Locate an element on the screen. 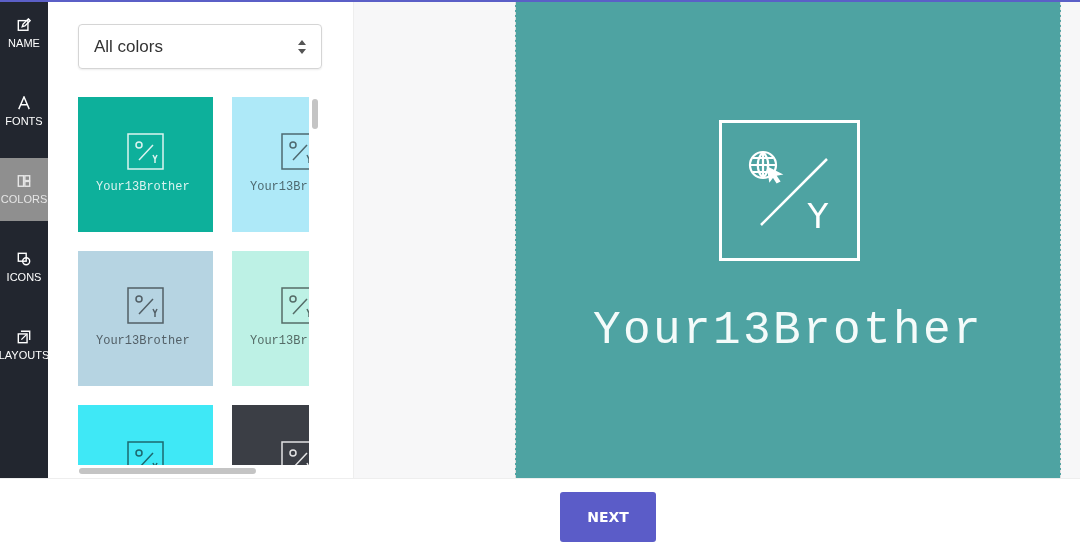 The width and height of the screenshot is (1080, 554). layers-icon is located at coordinates (24, 337).